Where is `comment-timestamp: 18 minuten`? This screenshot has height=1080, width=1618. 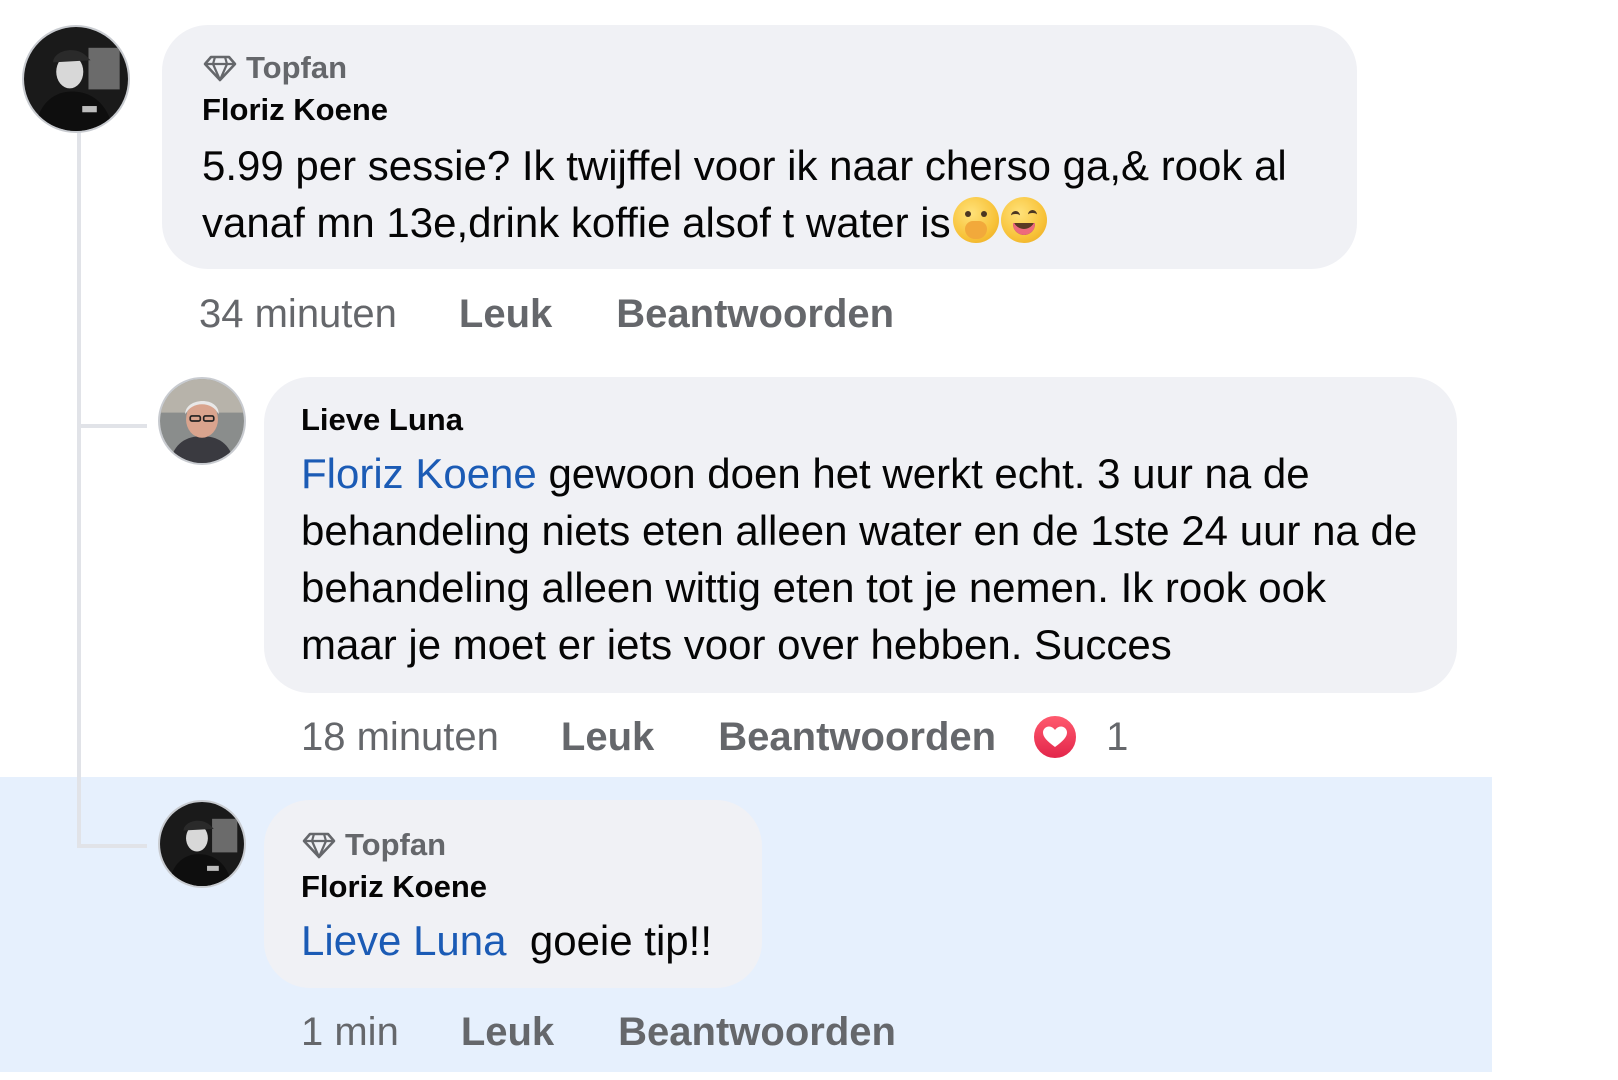 comment-timestamp: 18 minuten is located at coordinates (400, 737).